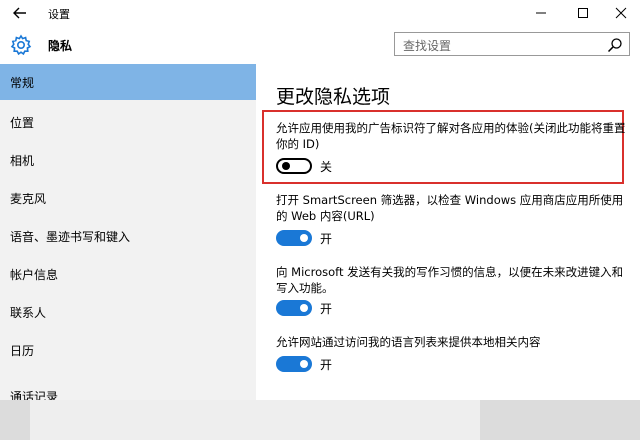 Image resolution: width=640 pixels, height=440 pixels. I want to click on back-button, so click(20, 13).